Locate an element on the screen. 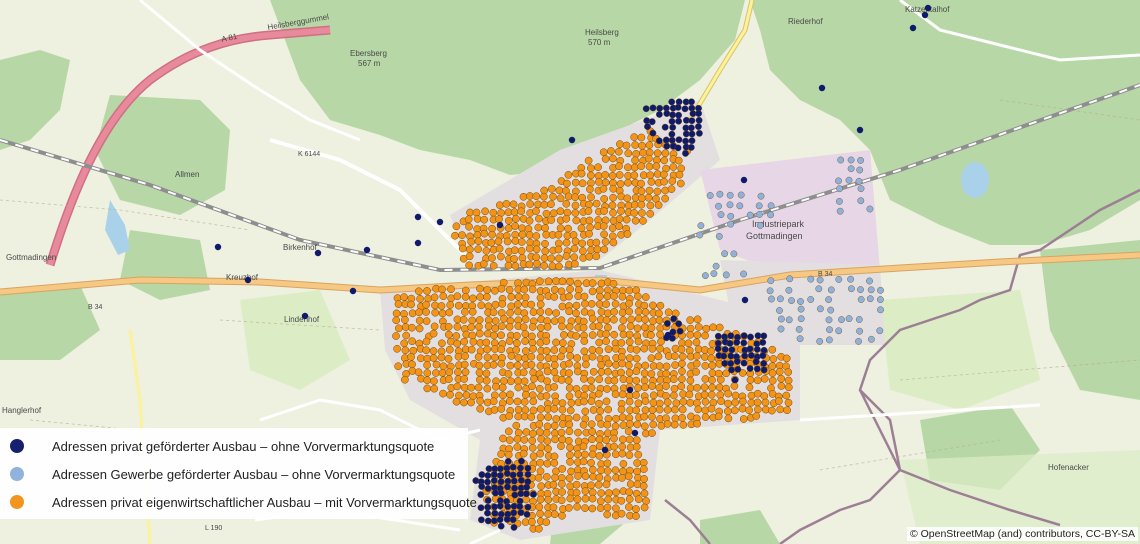 The height and width of the screenshot is (544, 1140). label-heilsberg: Heilsberg is located at coordinates (602, 32).